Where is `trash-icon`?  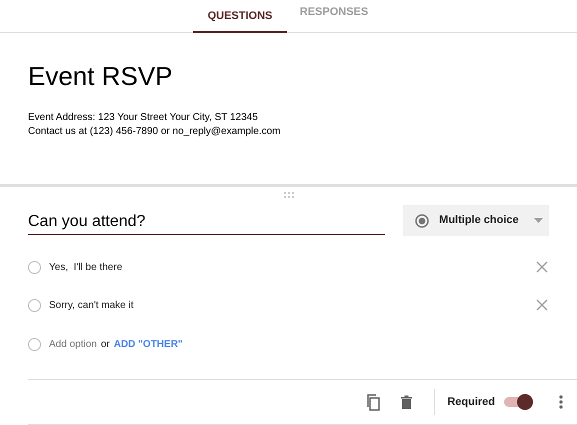
trash-icon is located at coordinates (406, 402).